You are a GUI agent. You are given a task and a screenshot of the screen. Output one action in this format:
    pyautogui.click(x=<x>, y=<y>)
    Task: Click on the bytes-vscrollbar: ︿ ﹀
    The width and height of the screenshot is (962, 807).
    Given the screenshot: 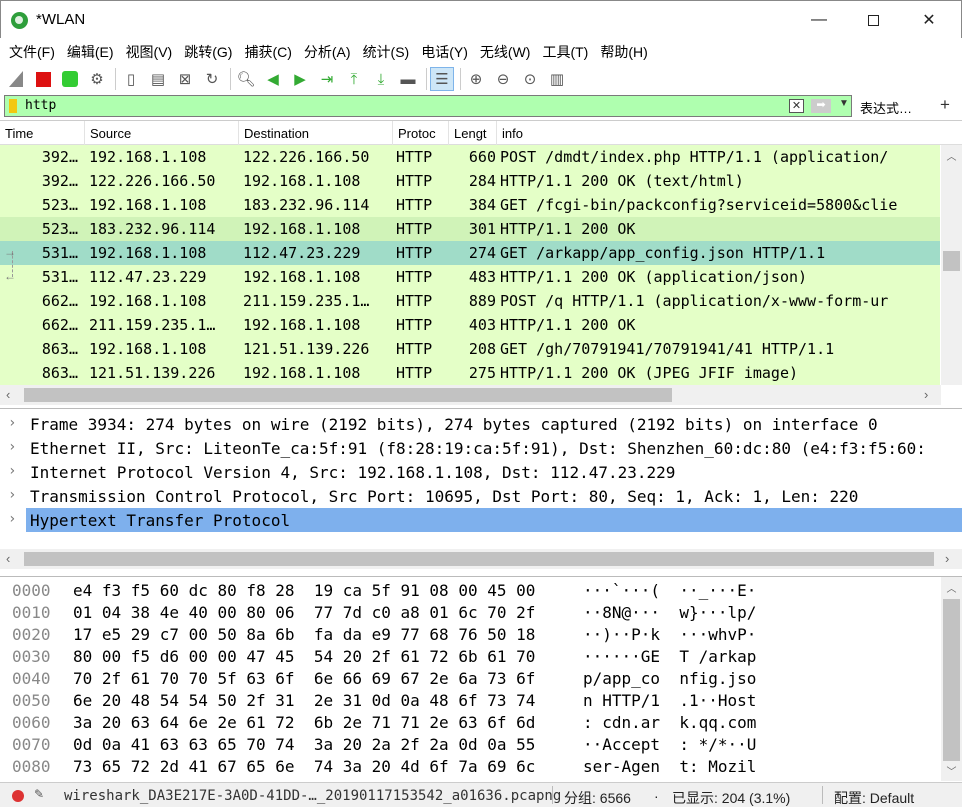 What is the action you would take?
    pyautogui.click(x=951, y=679)
    